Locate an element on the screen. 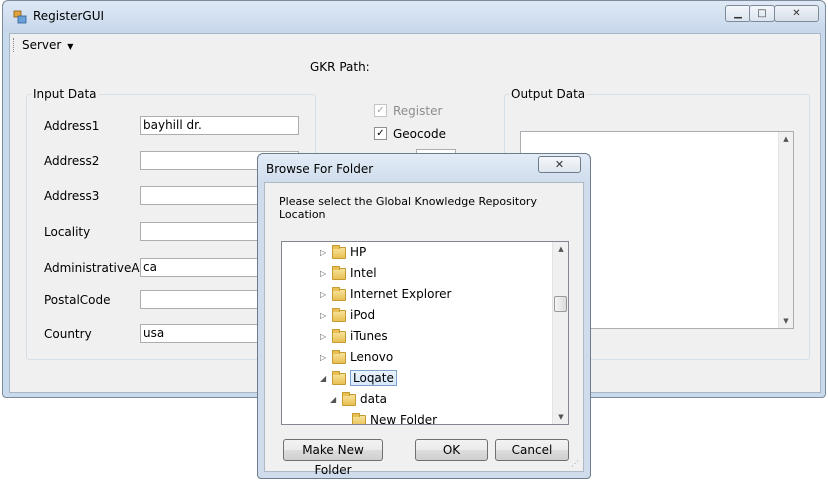 This screenshot has width=828, height=481. minimize-icon: ▁ is located at coordinates (738, 13).